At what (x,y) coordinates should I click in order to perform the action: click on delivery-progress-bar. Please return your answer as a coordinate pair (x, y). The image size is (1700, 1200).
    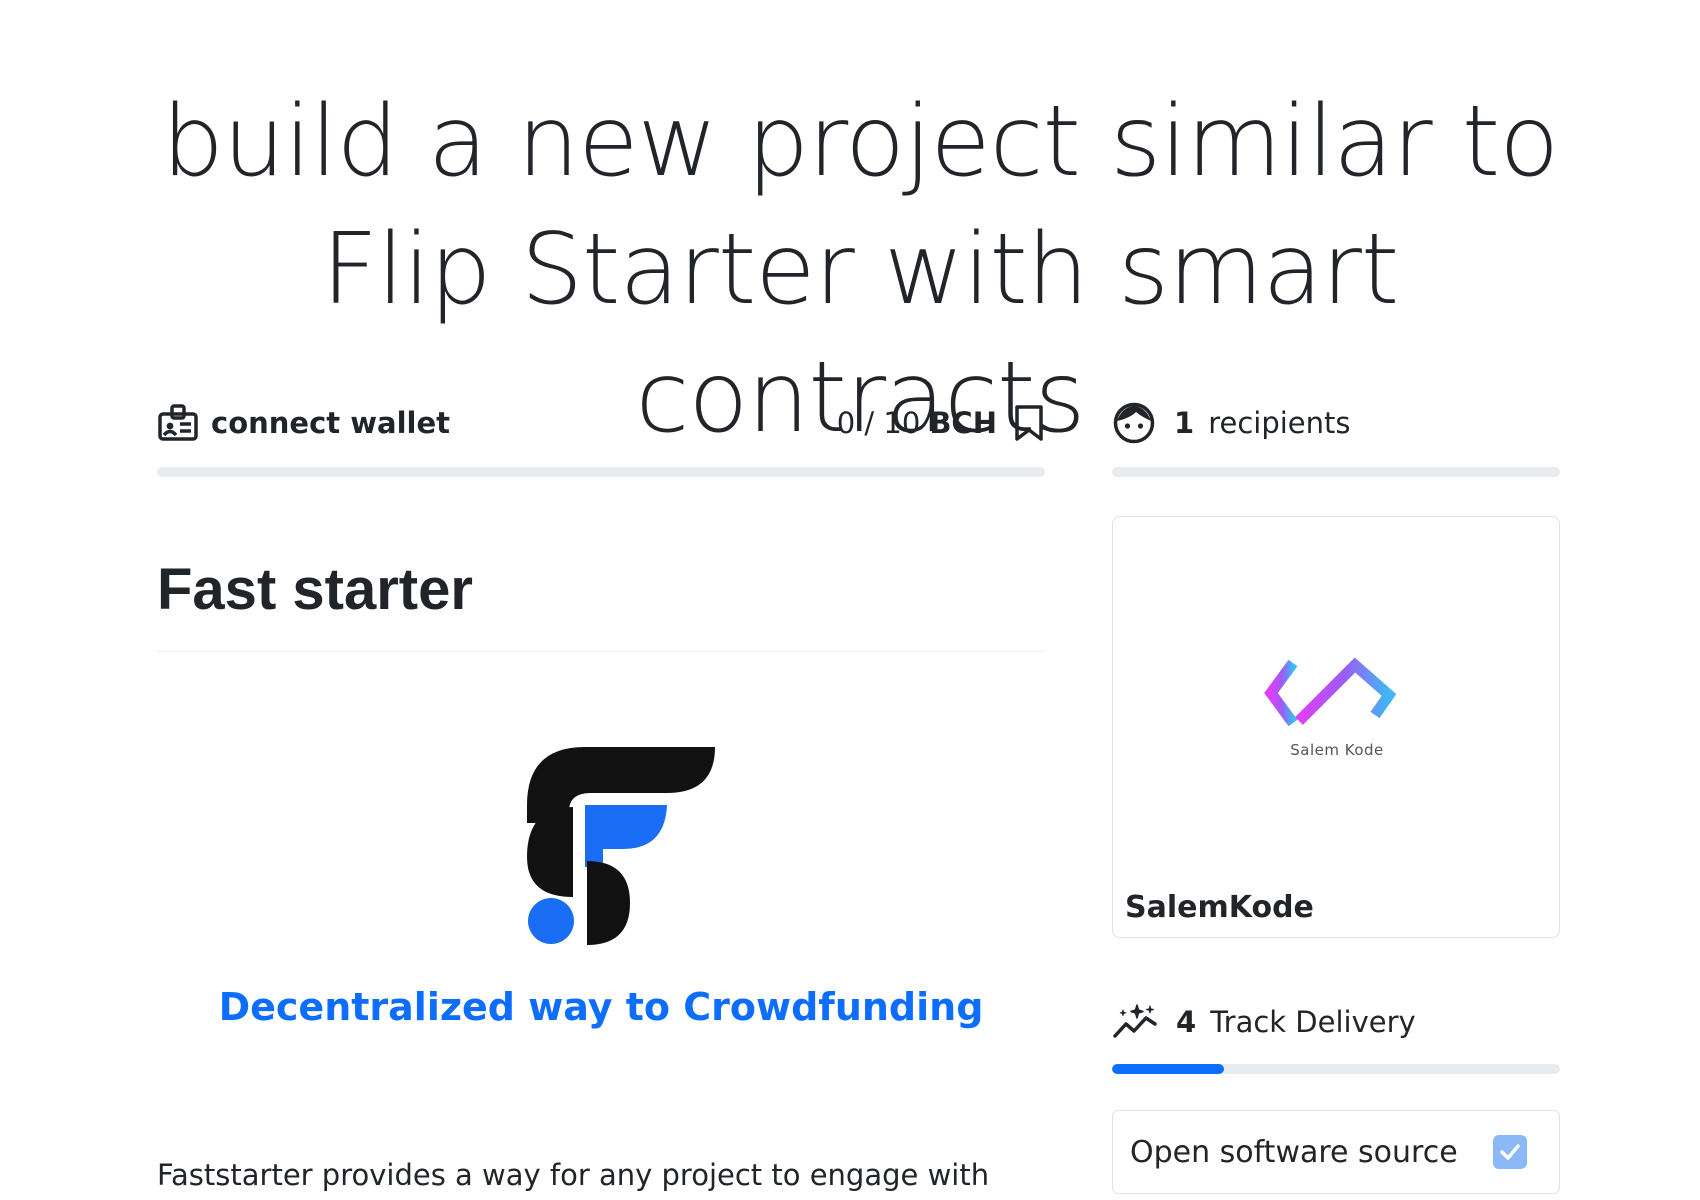
    Looking at the image, I should click on (1336, 1069).